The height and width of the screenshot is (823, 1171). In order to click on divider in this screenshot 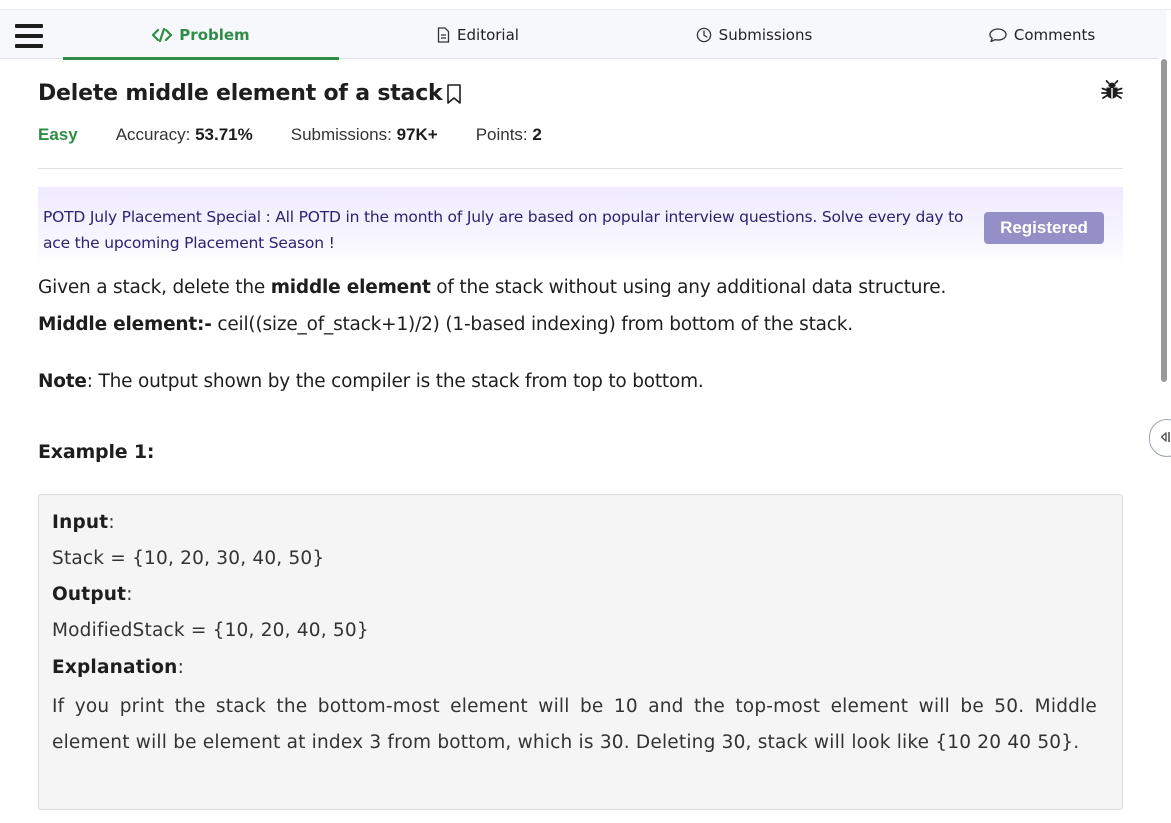, I will do `click(580, 168)`.